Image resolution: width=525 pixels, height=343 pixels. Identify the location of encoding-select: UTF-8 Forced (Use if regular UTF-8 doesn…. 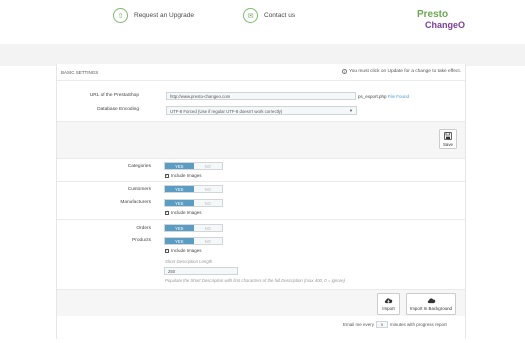
(261, 110).